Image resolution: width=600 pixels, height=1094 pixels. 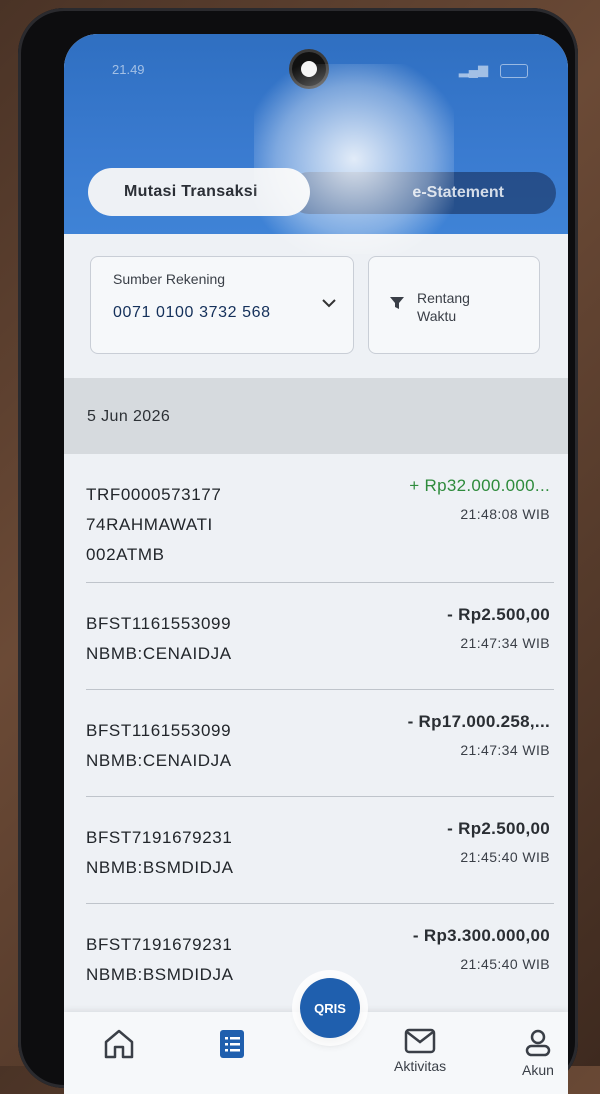 I want to click on screen-glare, so click(x=354, y=159).